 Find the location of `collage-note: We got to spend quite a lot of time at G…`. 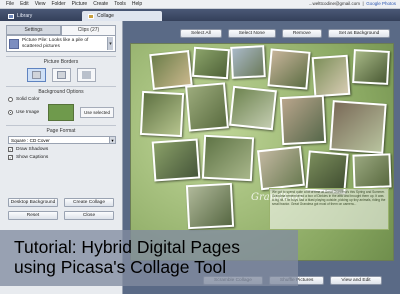

collage-note: We got to spend quite a lot of time at G… is located at coordinates (329, 209).